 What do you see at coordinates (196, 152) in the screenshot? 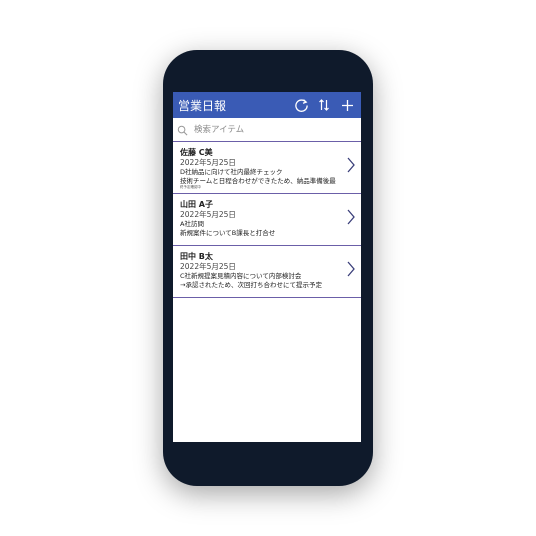
I see `item-name: 佐藤 C美` at bounding box center [196, 152].